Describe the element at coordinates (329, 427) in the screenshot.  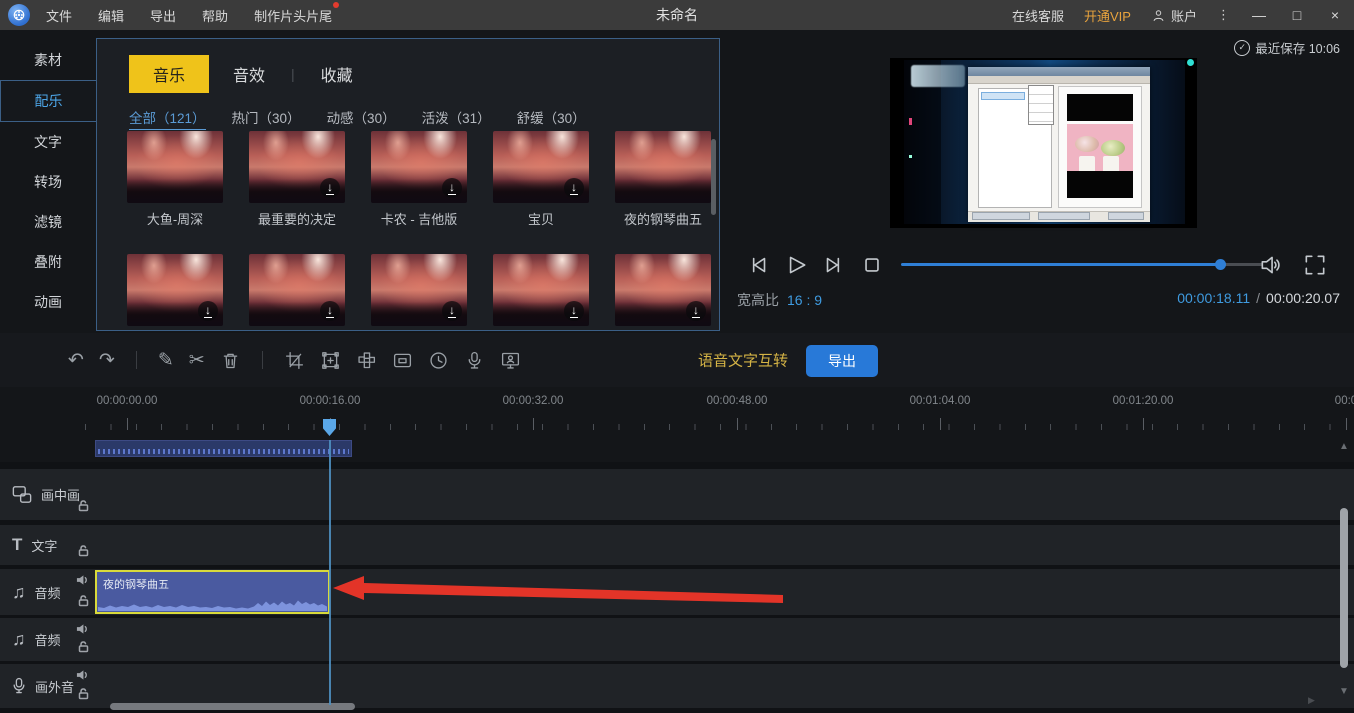
I see `playhead-marker` at that location.